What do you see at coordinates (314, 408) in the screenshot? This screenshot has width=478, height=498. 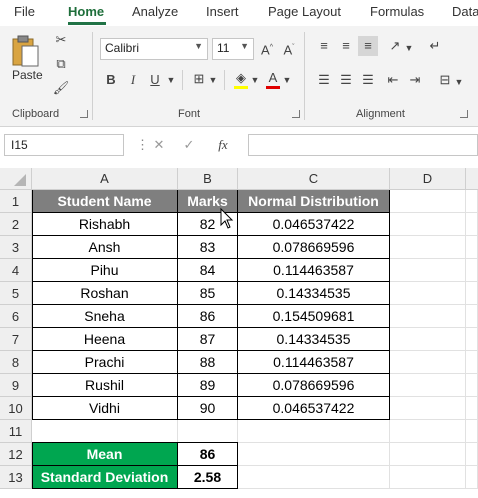 I see `table-cell: 0.046537422` at bounding box center [314, 408].